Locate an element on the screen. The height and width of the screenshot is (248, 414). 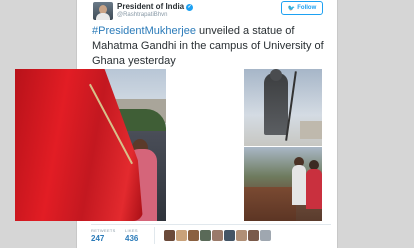
photo-pedestal is located at coordinates (270, 204).